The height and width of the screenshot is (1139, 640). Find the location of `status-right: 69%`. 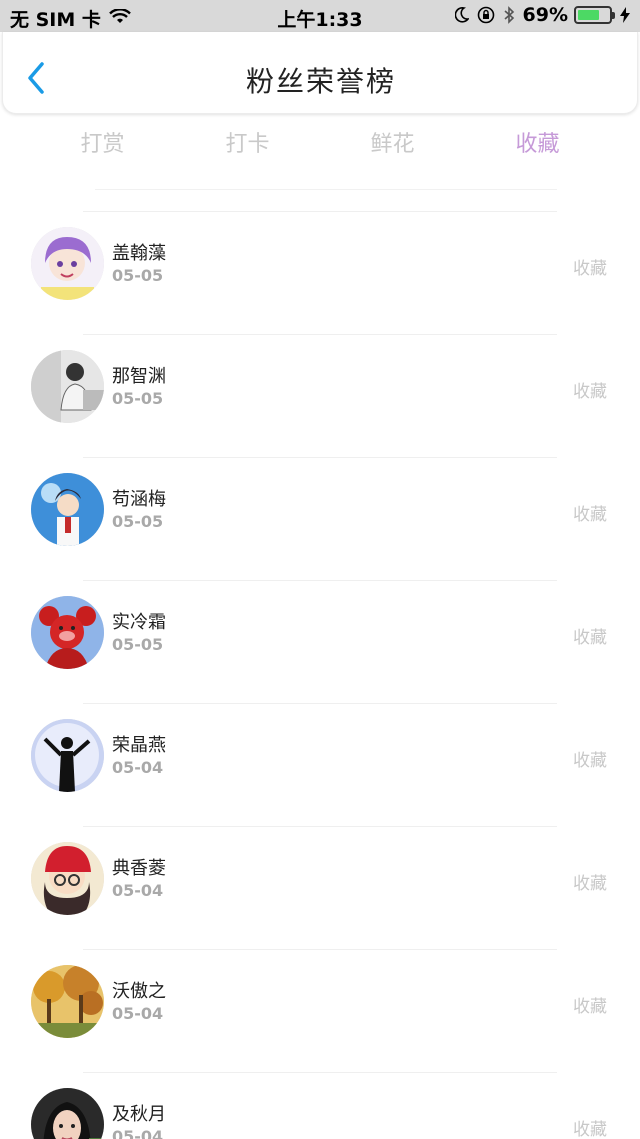

status-right: 69% is located at coordinates (538, 15).